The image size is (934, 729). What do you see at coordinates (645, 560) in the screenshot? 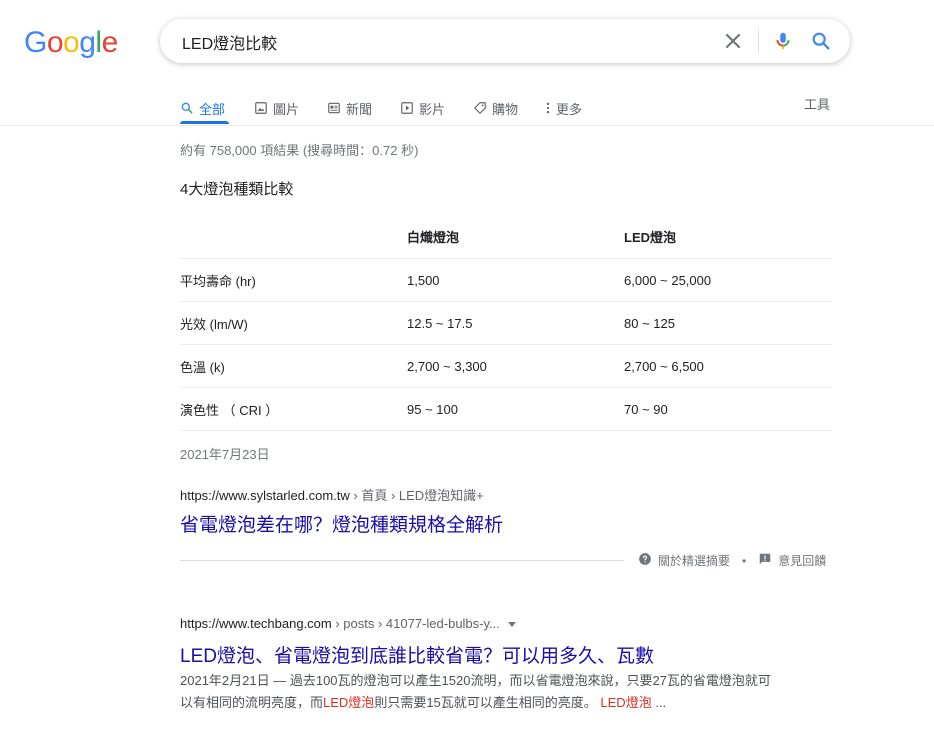
I see `help-icon` at bounding box center [645, 560].